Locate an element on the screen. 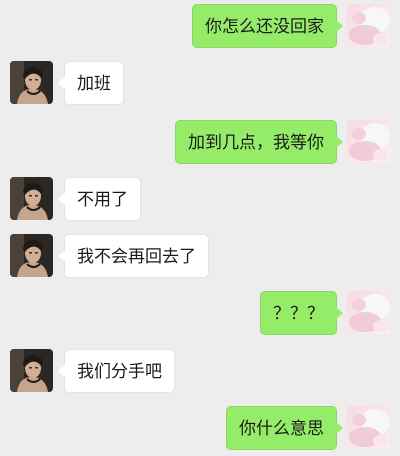 This screenshot has width=400, height=456. message-bubble-sent: 你什么意思 is located at coordinates (284, 428).